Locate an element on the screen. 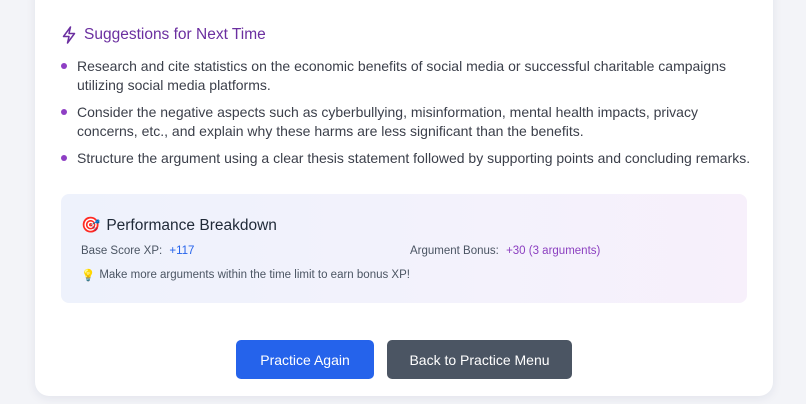 This screenshot has width=806, height=404. suggestions-header: Suggestions for Next Time is located at coordinates (163, 35).